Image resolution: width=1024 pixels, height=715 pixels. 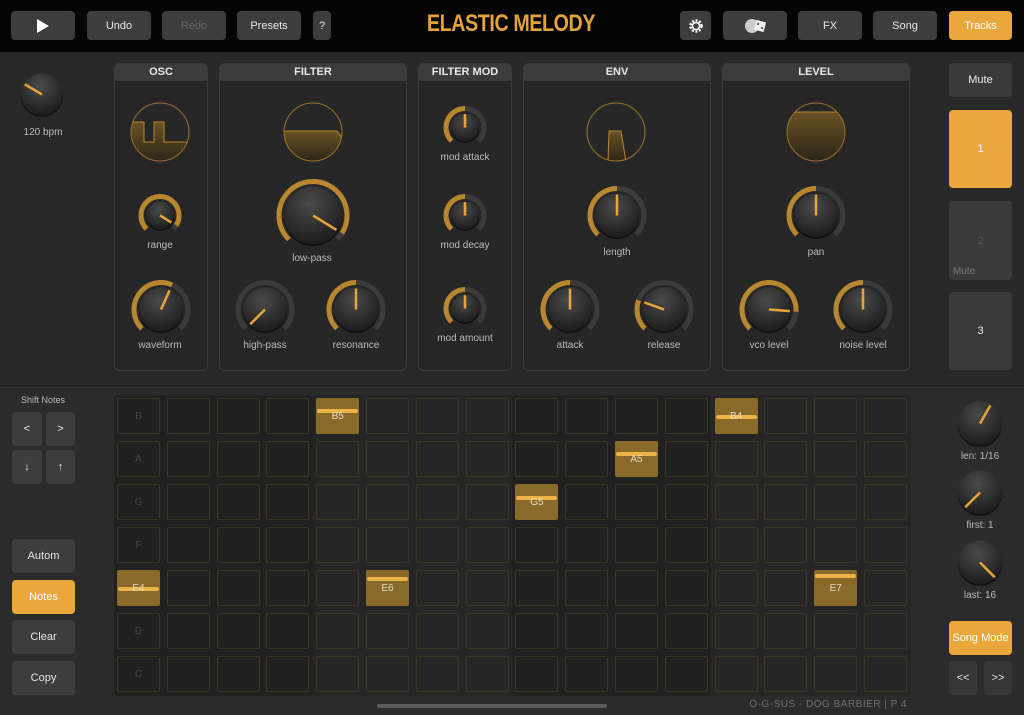 What do you see at coordinates (60, 467) in the screenshot?
I see `shift-up-button: ↑` at bounding box center [60, 467].